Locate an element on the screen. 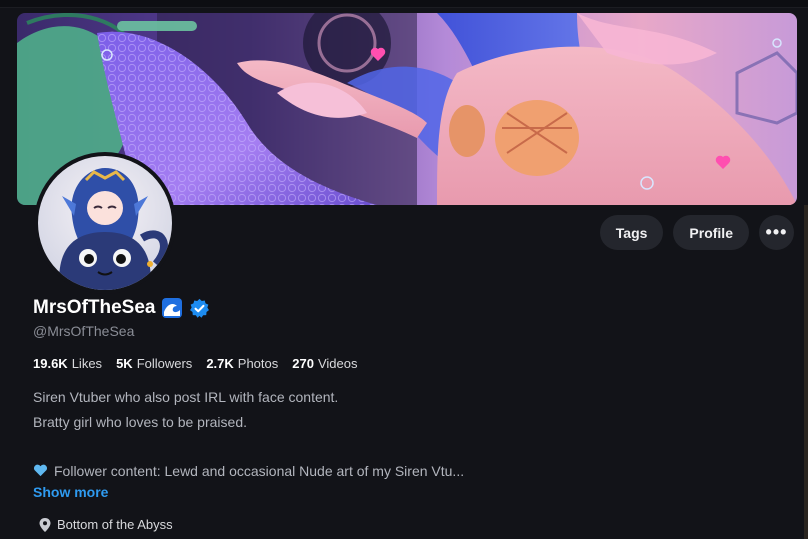 The width and height of the screenshot is (808, 539). more-options-button: ••• is located at coordinates (776, 232).